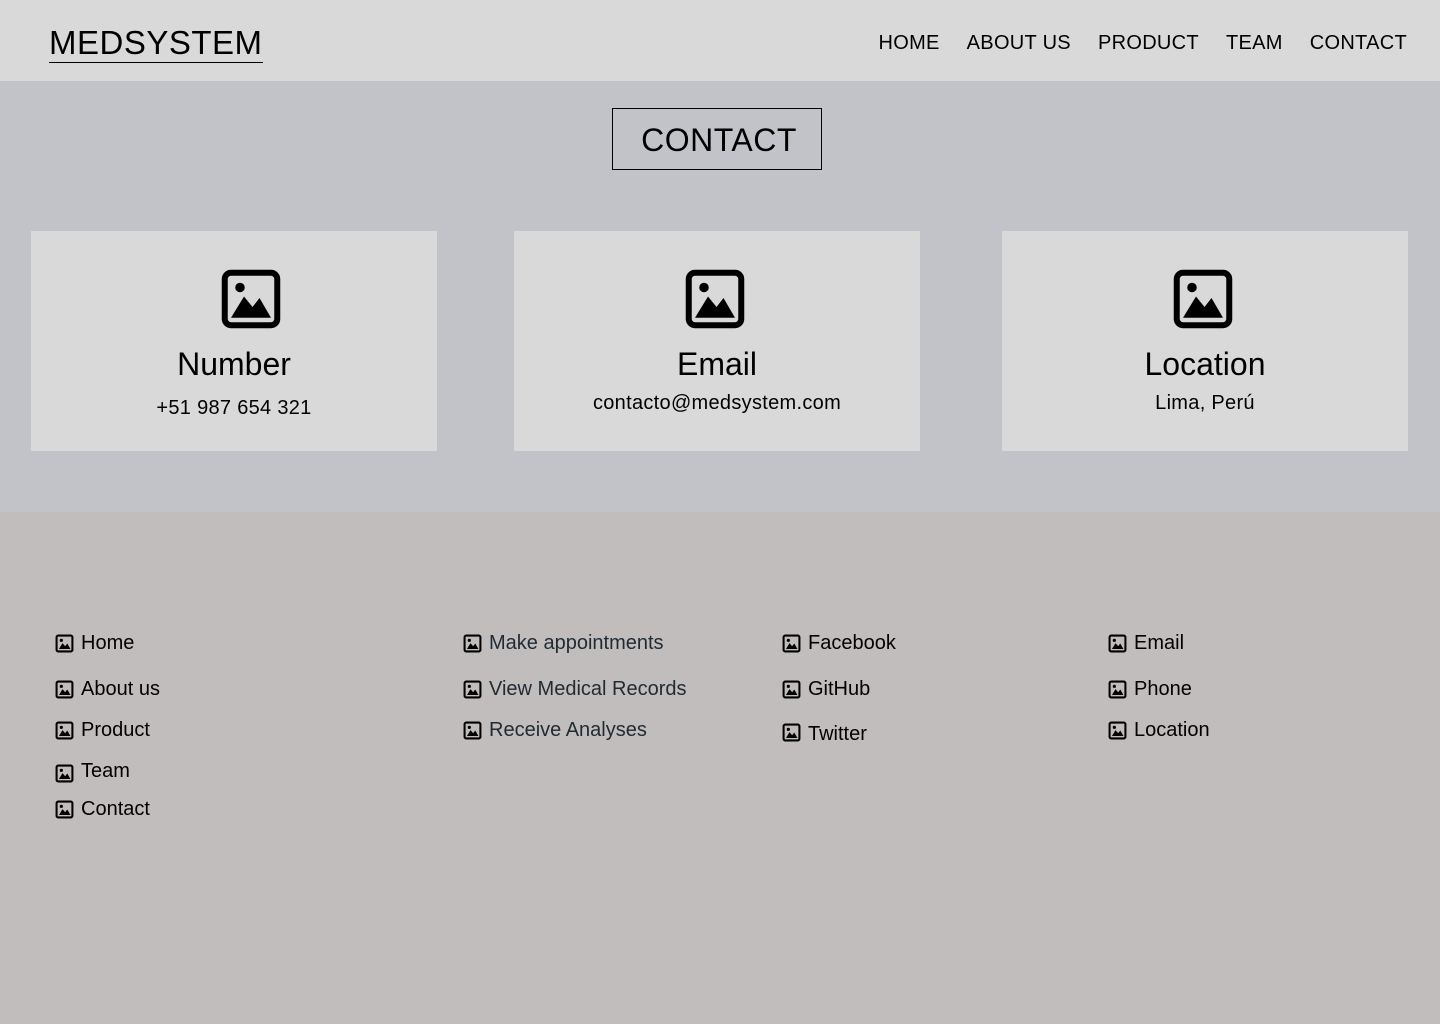  What do you see at coordinates (1172, 730) in the screenshot?
I see `footer-link-label: Location` at bounding box center [1172, 730].